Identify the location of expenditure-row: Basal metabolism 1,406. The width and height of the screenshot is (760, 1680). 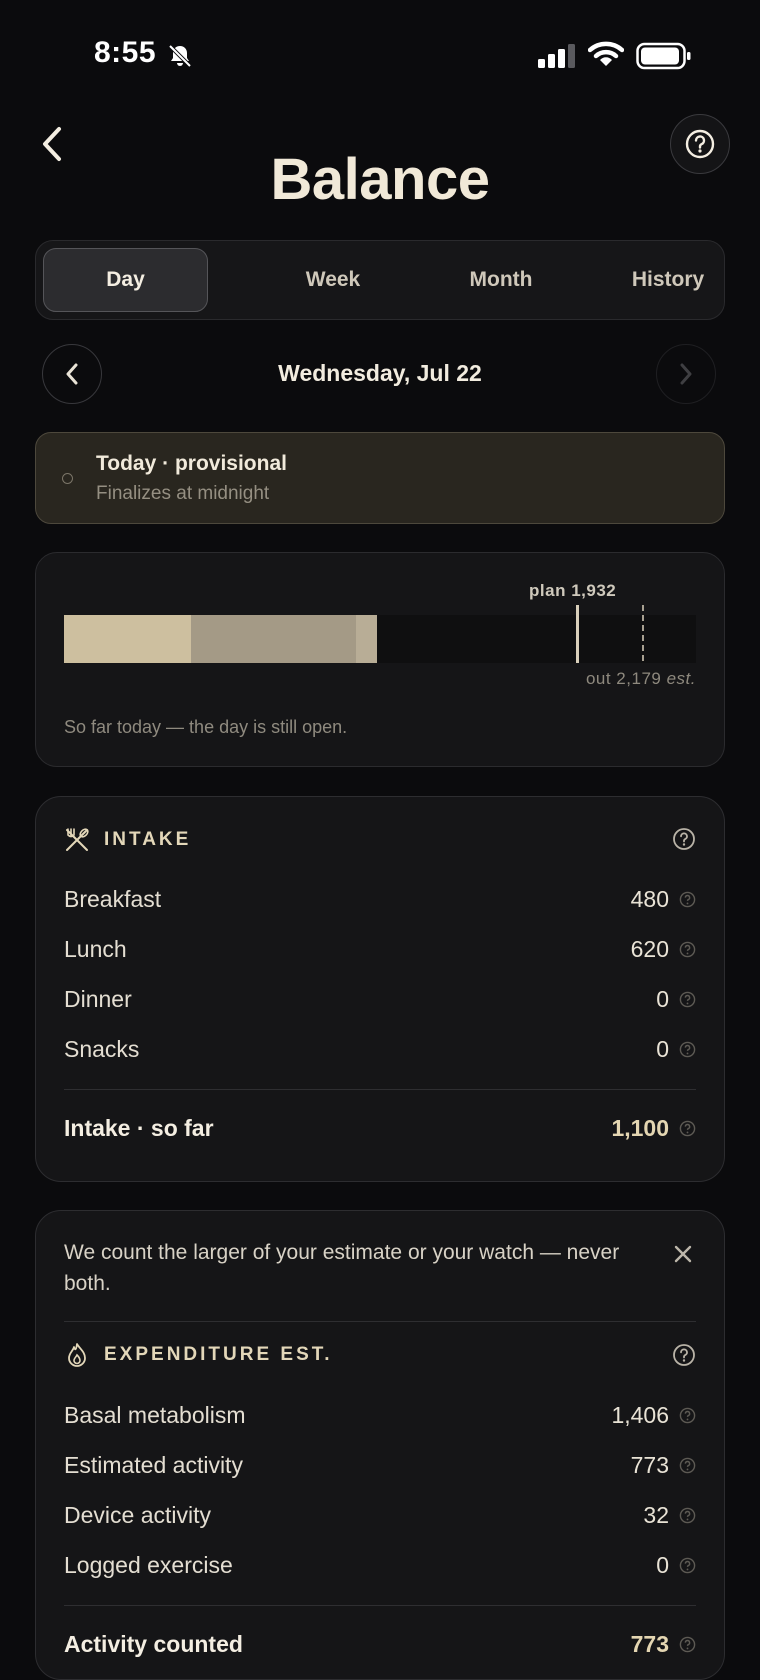
(380, 1415).